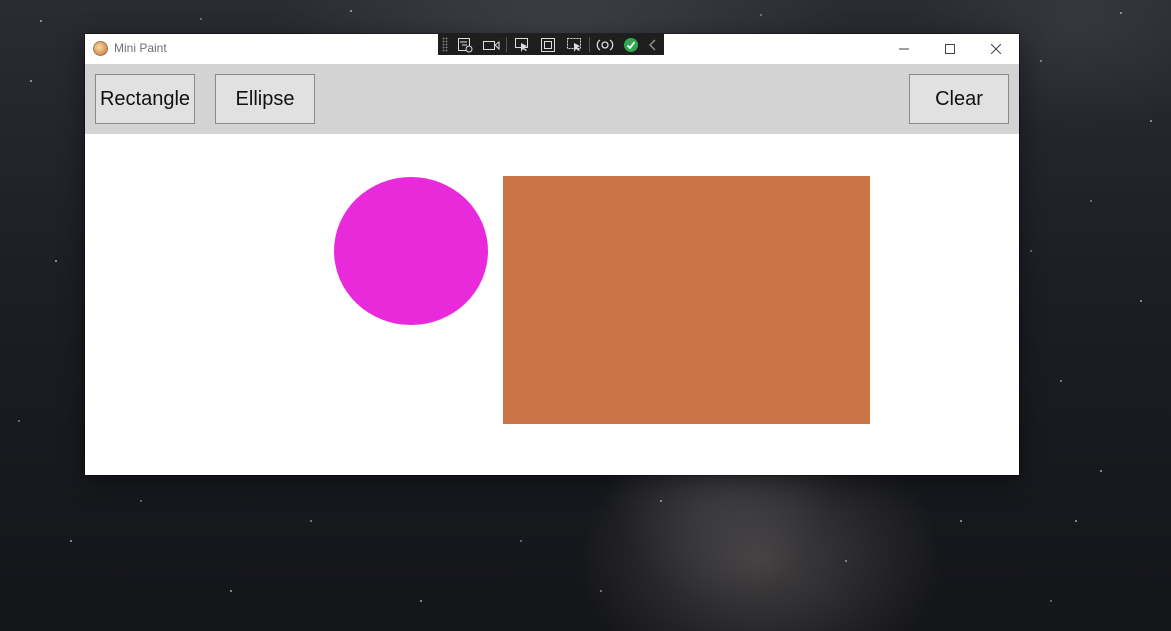 Image resolution: width=1171 pixels, height=631 pixels. I want to click on minimize-icon, so click(904, 49).